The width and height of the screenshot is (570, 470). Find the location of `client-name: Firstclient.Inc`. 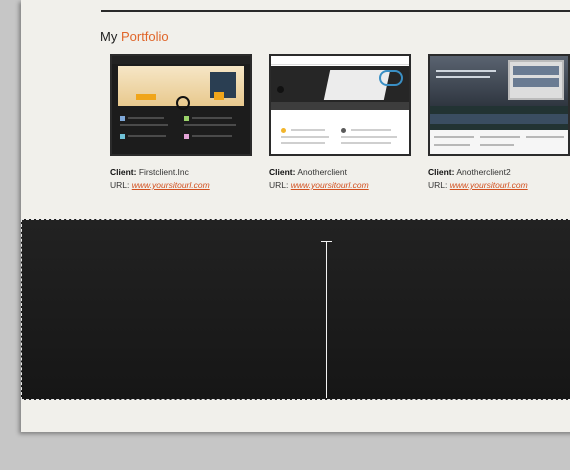

client-name: Firstclient.Inc is located at coordinates (163, 172).